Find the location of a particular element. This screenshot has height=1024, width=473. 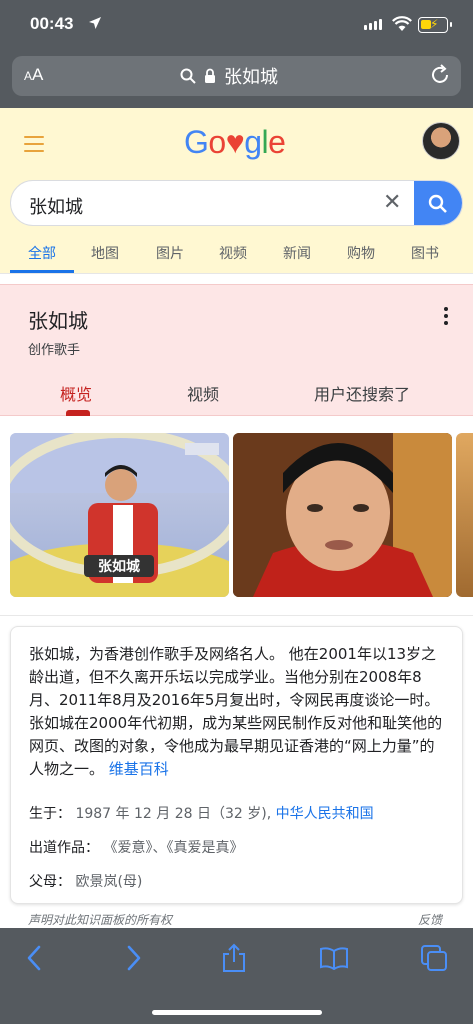

logo-letter: g is located at coordinates (253, 142).